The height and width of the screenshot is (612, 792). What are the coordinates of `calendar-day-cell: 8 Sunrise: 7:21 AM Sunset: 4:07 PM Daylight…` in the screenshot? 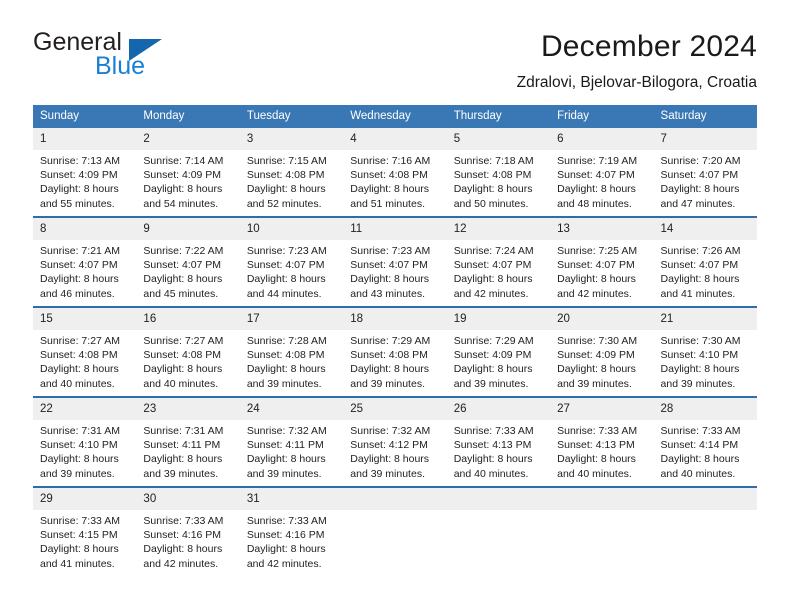 It's located at (85, 261).